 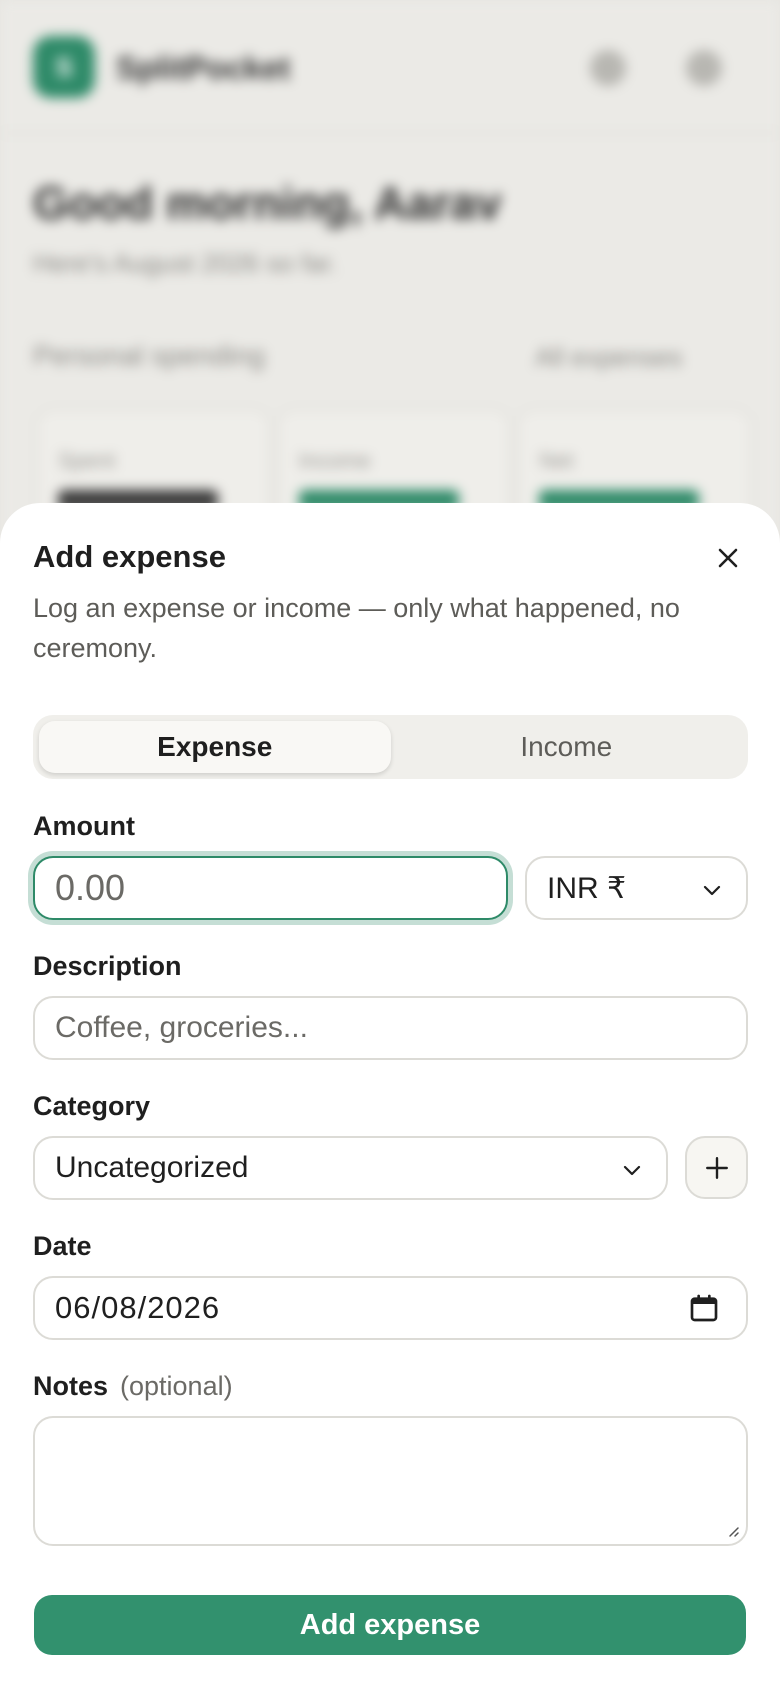 What do you see at coordinates (152, 1167) in the screenshot?
I see `category-value: Uncategorized` at bounding box center [152, 1167].